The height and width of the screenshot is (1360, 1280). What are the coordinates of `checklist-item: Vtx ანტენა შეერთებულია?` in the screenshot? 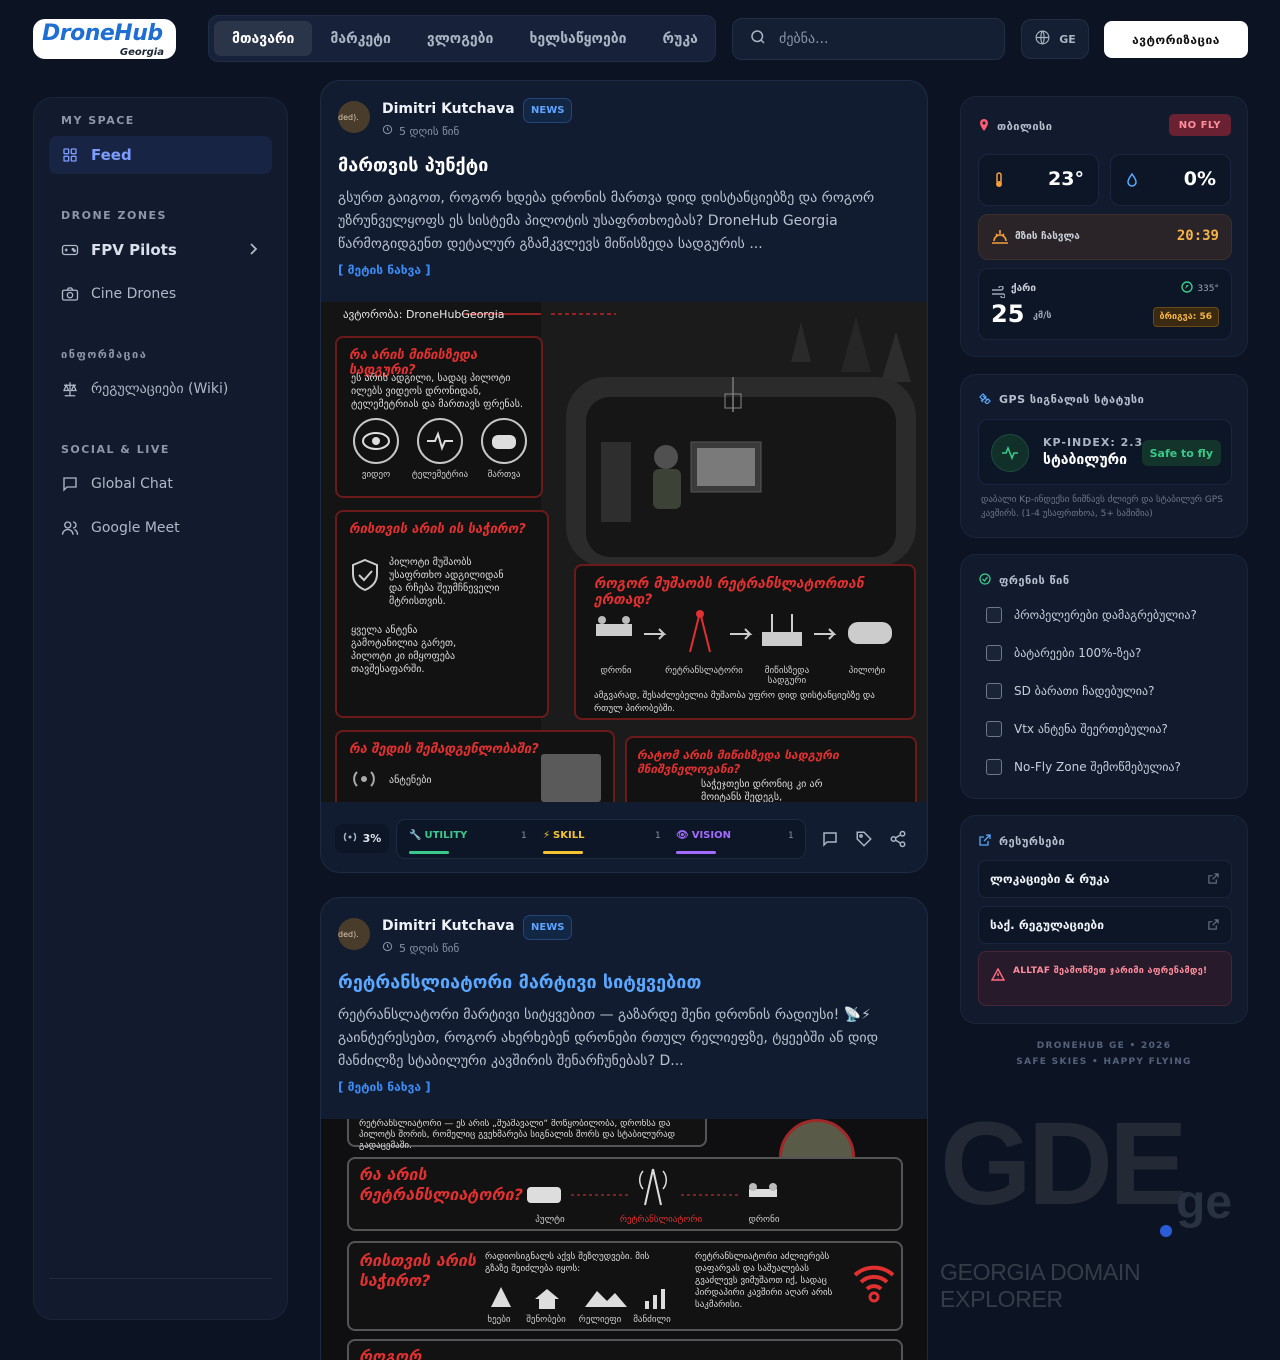 It's located at (1077, 729).